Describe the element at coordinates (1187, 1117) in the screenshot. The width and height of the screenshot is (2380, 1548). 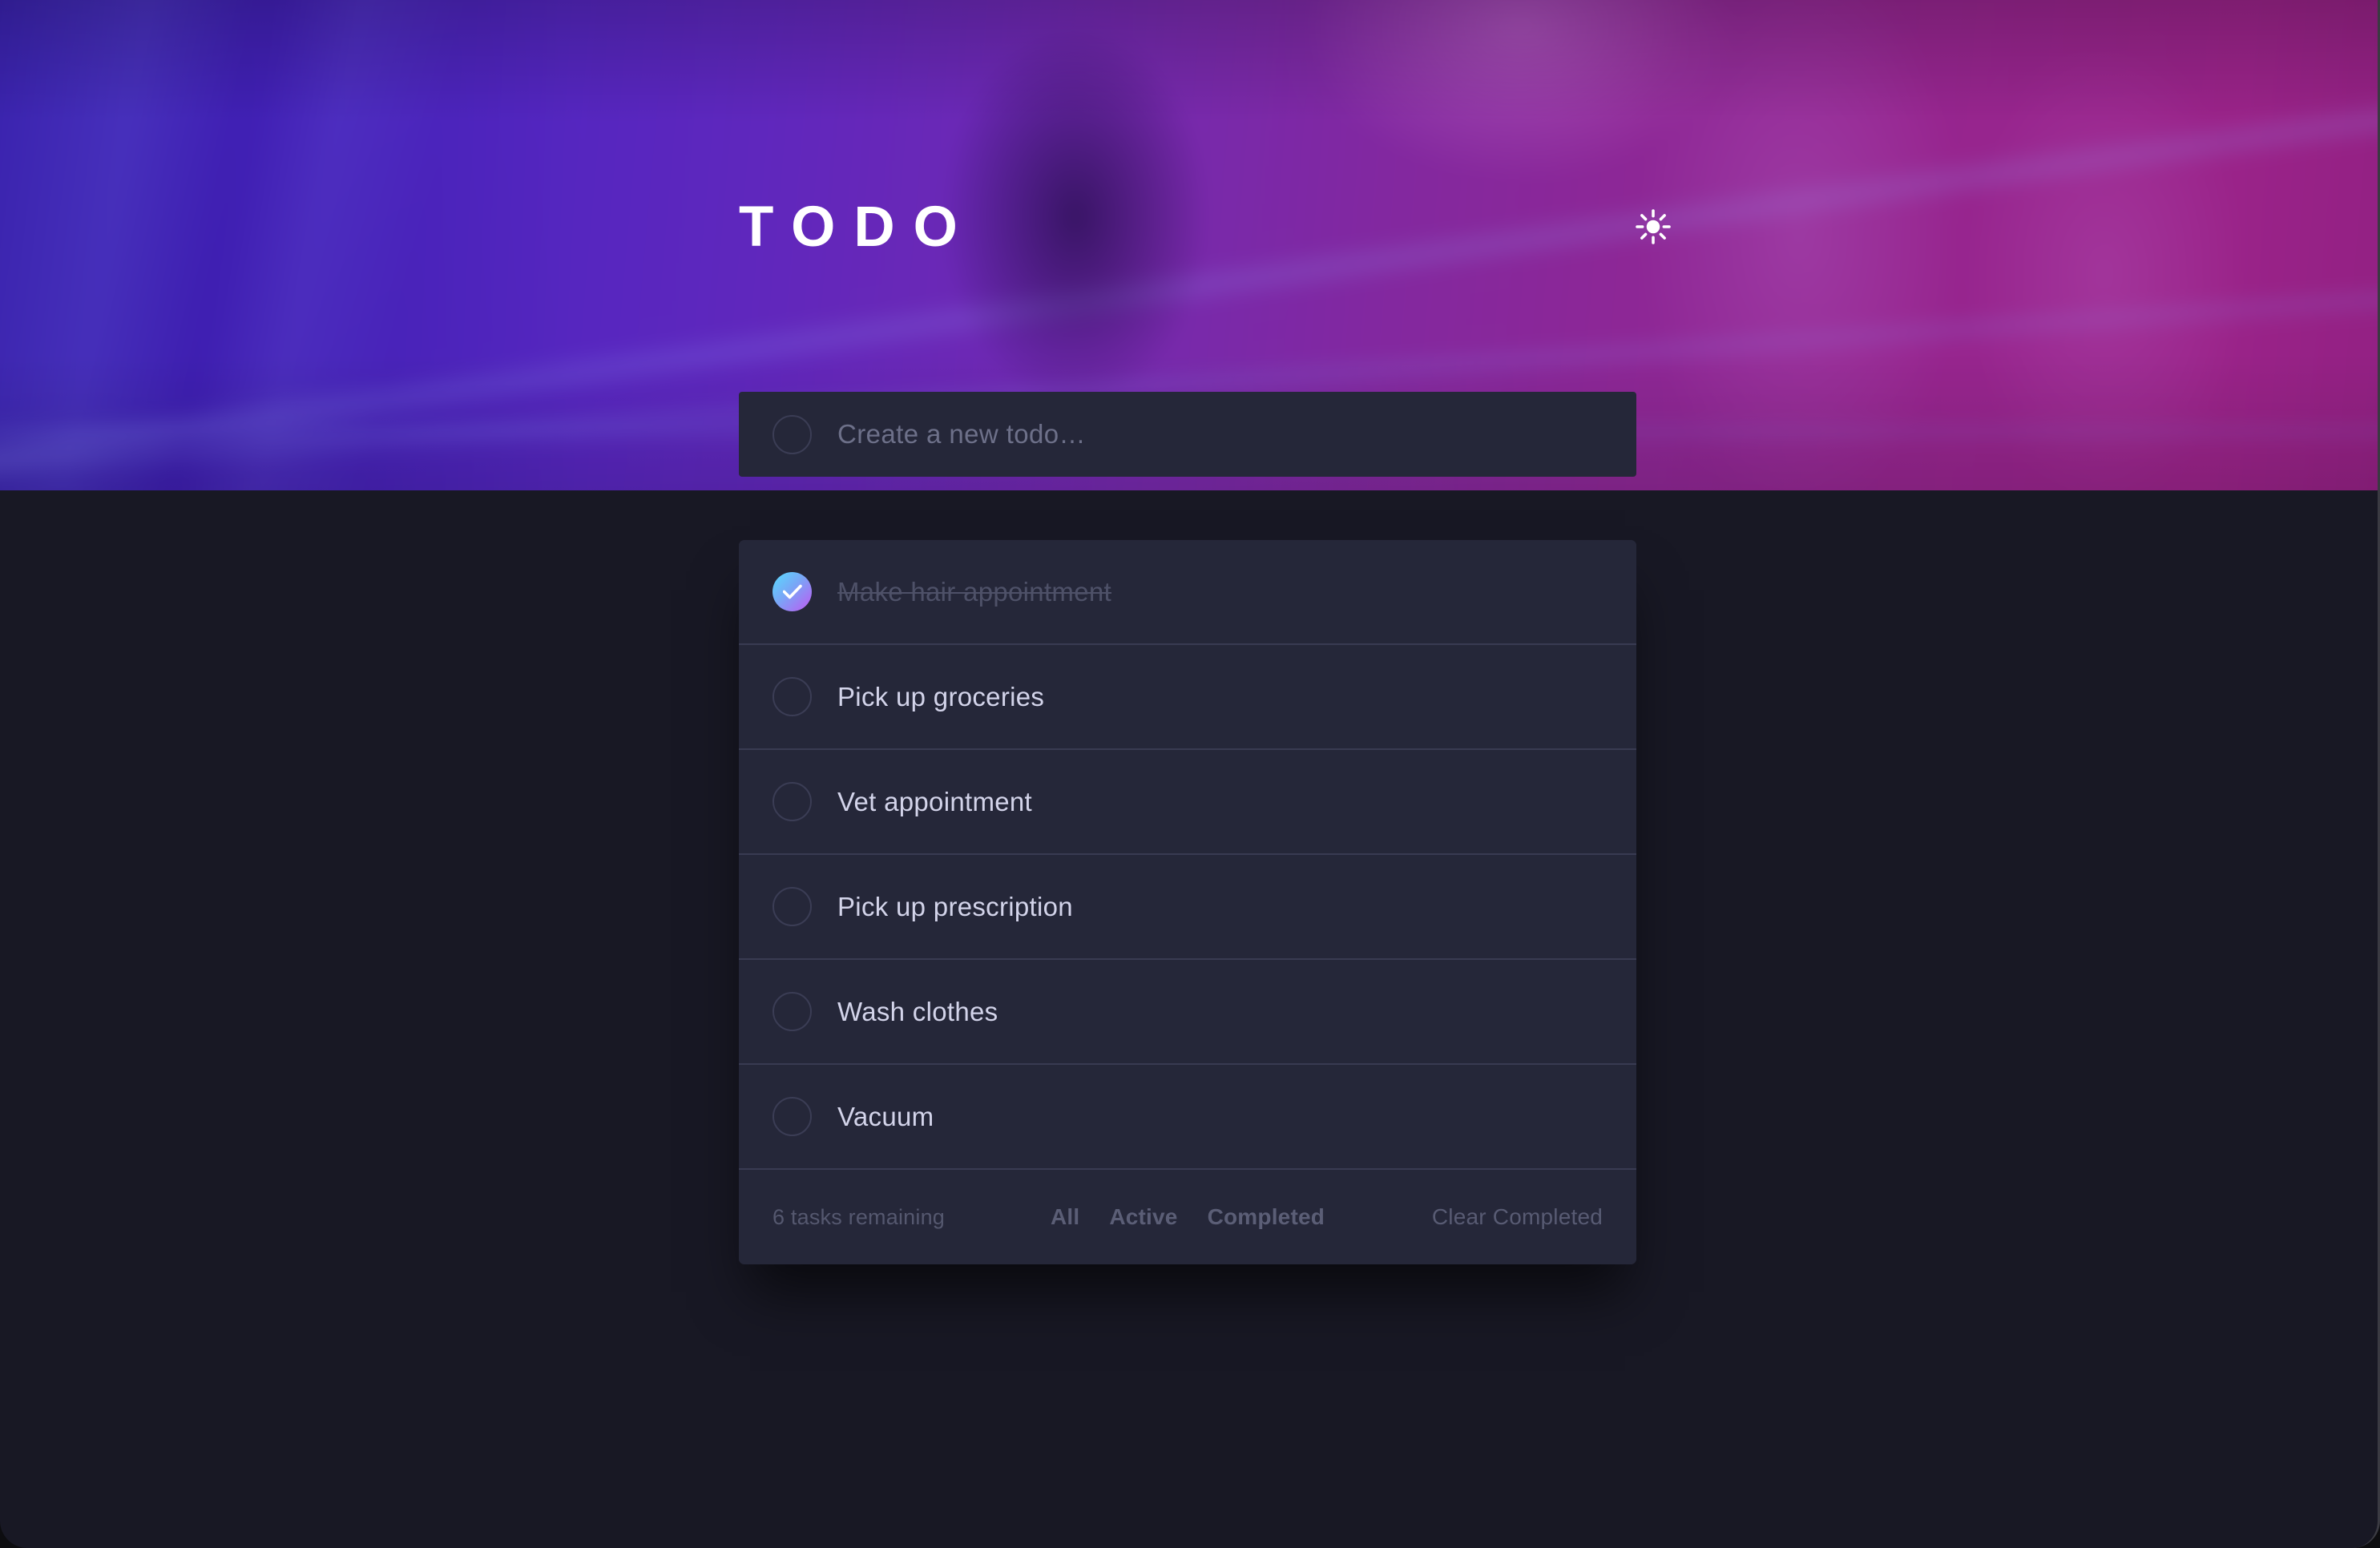
I see `todo-list-item: Vacuum` at that location.